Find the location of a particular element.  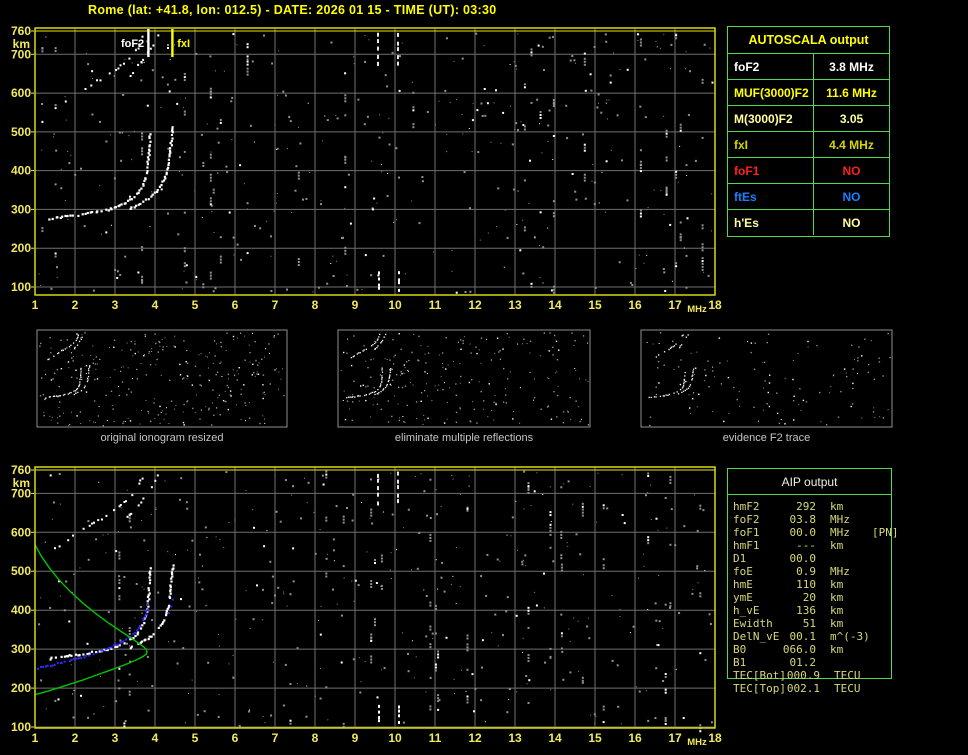

aip-row-DelNvE: DelN_vE 00.1 m^(-3) is located at coordinates (823, 636).